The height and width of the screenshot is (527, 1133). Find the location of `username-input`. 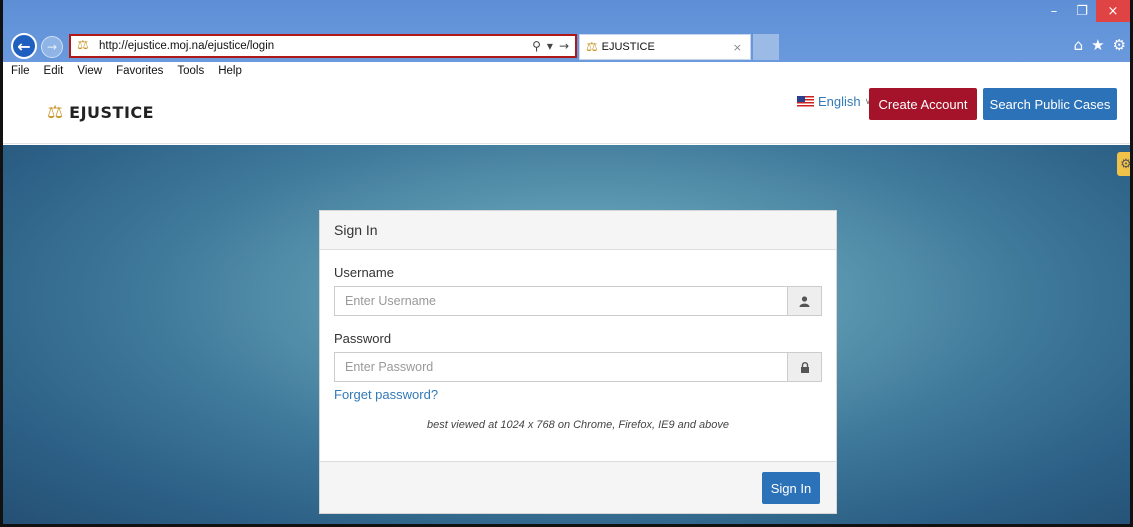

username-input is located at coordinates (561, 301).